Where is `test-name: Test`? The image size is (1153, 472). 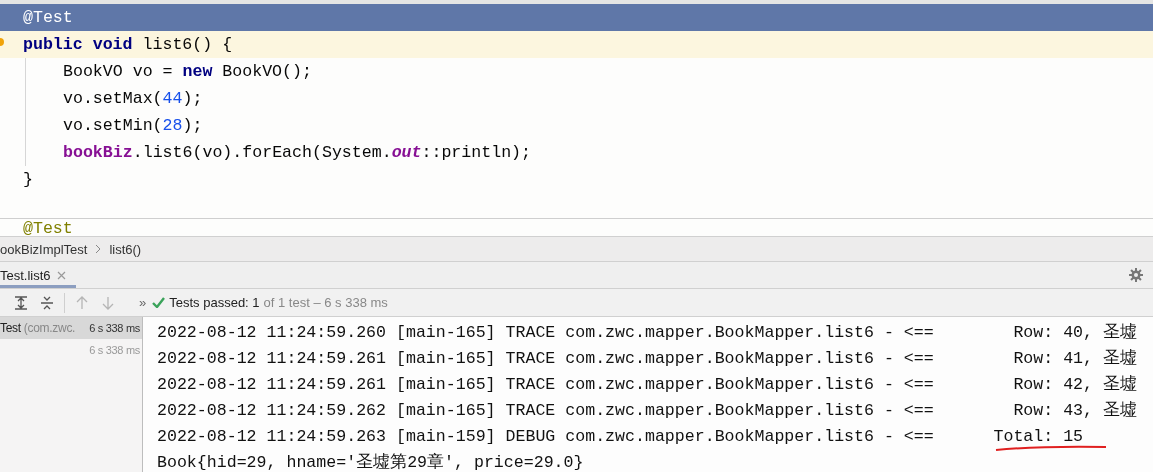 test-name: Test is located at coordinates (10, 328).